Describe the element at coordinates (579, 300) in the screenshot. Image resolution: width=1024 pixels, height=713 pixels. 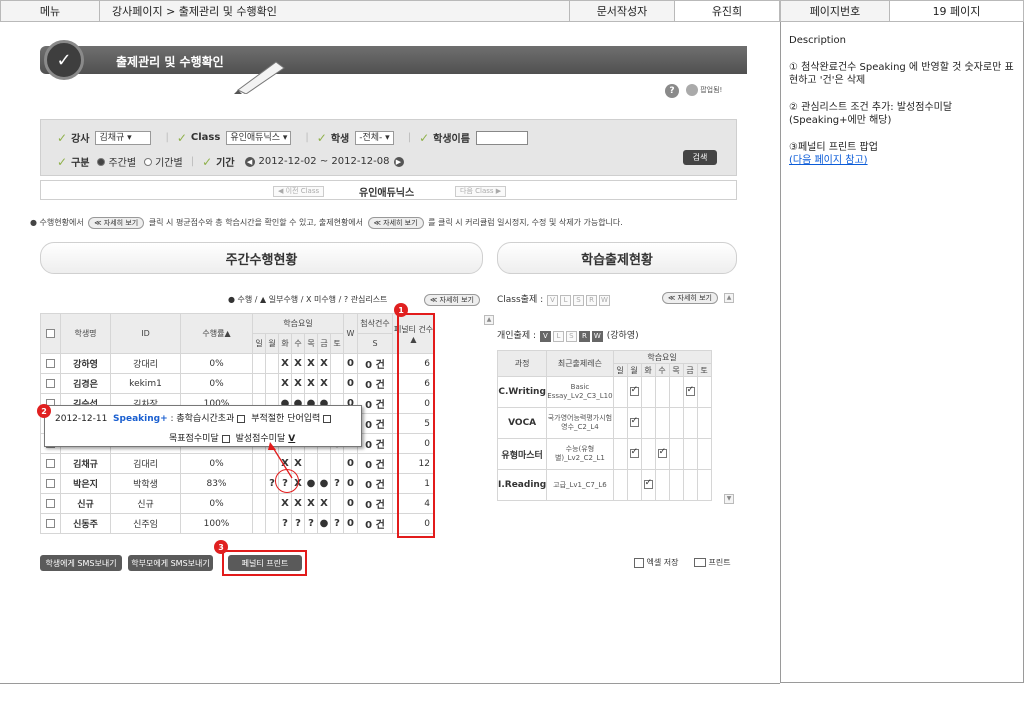
I see `class-letter-s: S` at that location.